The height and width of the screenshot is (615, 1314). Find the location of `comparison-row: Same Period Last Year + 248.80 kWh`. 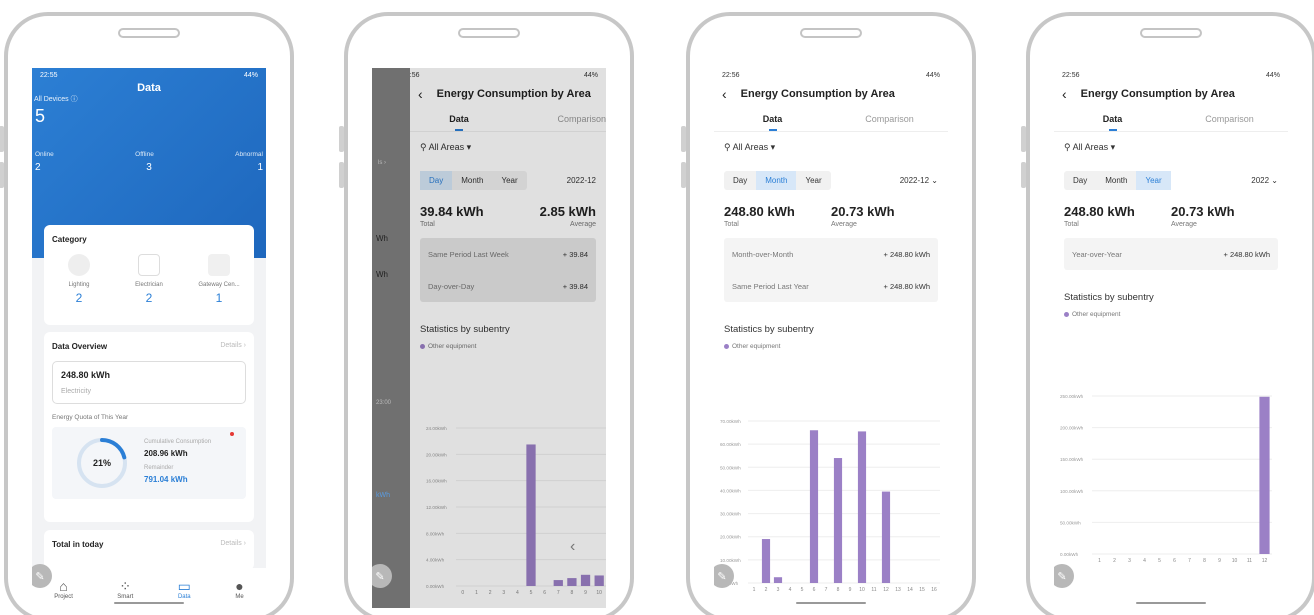

comparison-row: Same Period Last Year + 248.80 kWh is located at coordinates (831, 286).